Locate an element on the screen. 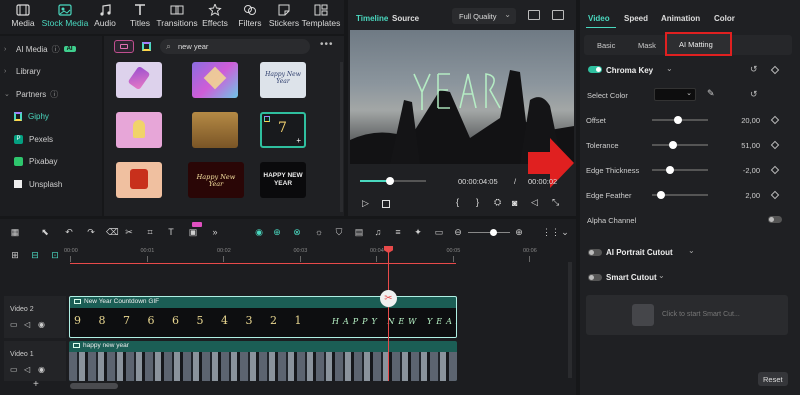 The width and height of the screenshot is (800, 395). cut-icon: ✂ is located at coordinates (129, 232).